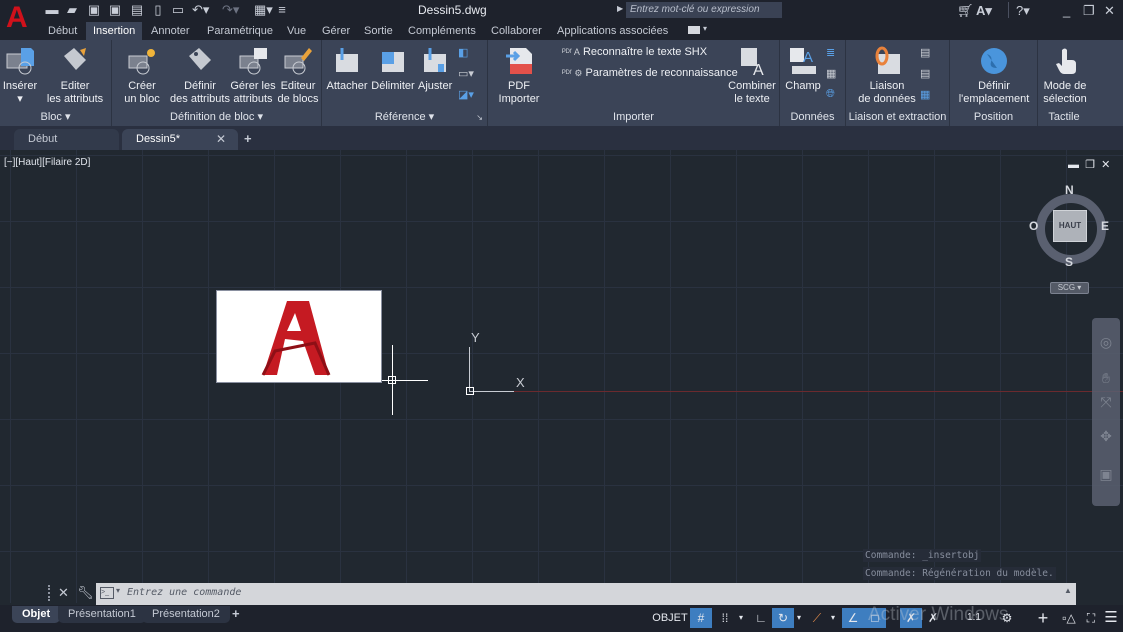  Describe the element at coordinates (1111, 618) in the screenshot. I see `customization-menu-icon: ☰` at that location.